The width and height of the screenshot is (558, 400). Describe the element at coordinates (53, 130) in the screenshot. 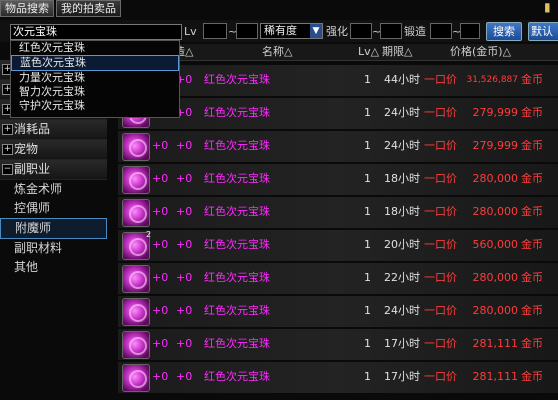

I see `sidebar-category: + 消耗品` at that location.